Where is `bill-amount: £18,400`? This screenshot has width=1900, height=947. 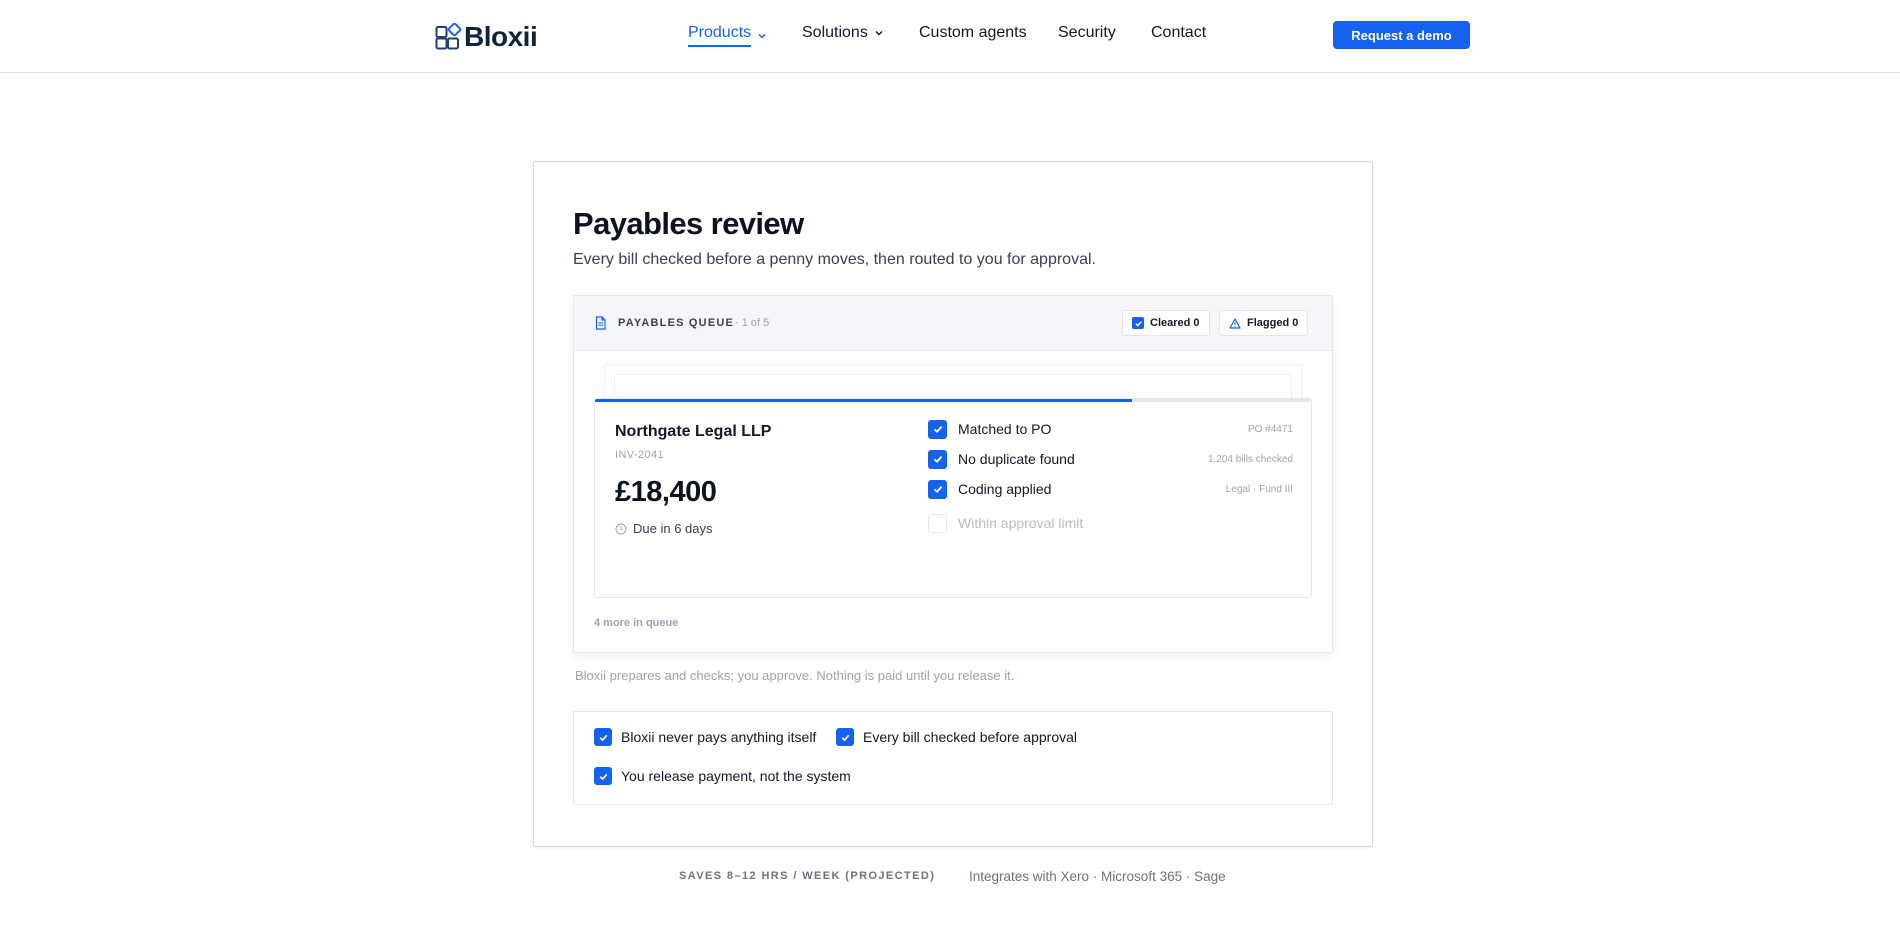 bill-amount: £18,400 is located at coordinates (666, 492).